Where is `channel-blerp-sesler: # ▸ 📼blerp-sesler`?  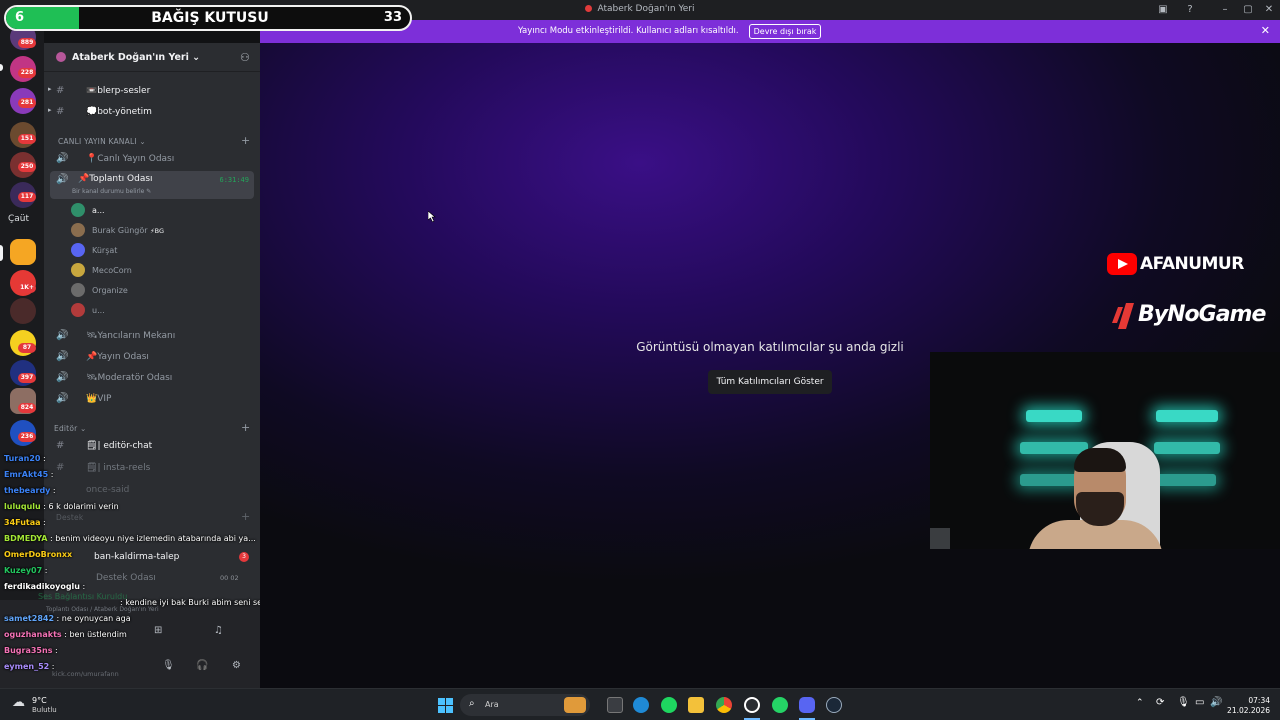 channel-blerp-sesler: # ▸ 📼blerp-sesler is located at coordinates (151, 91).